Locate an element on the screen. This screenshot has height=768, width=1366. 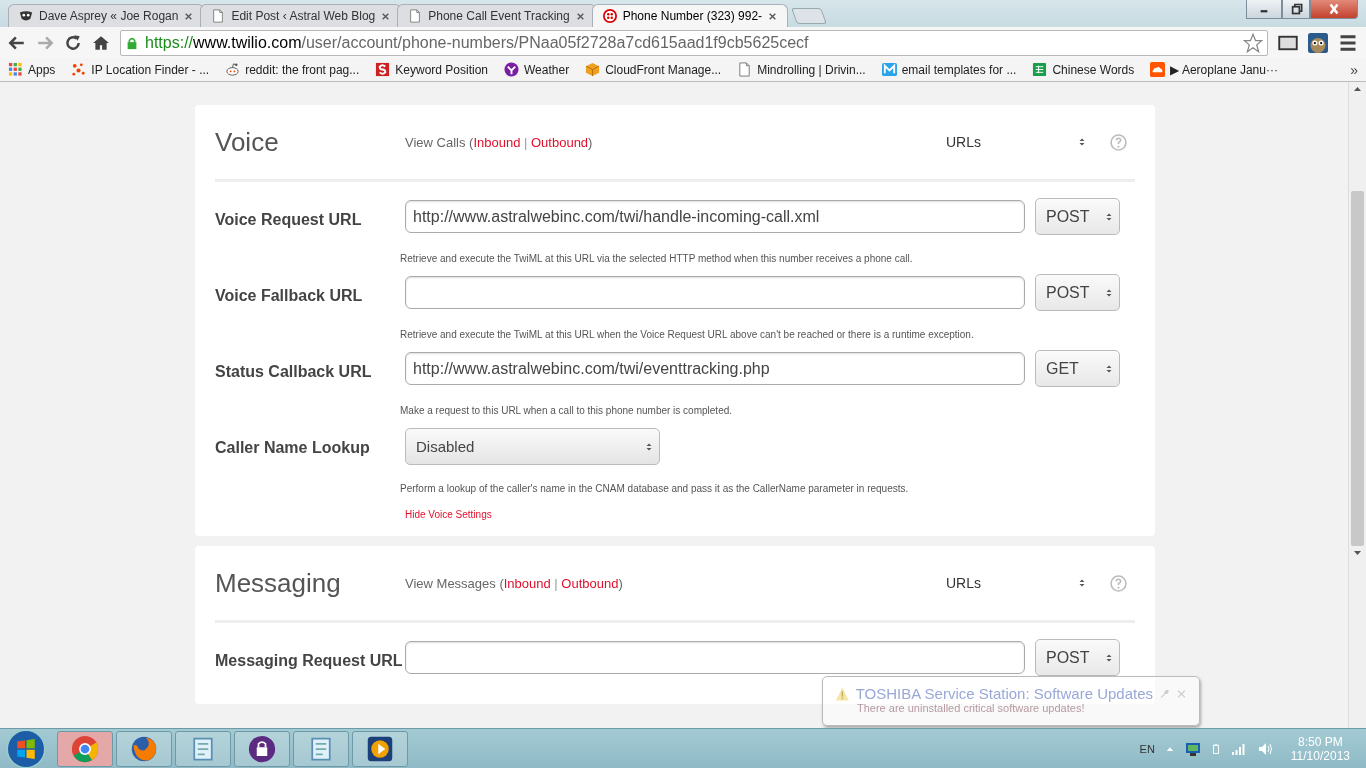
yahoo-icon is located at coordinates (511, 69).